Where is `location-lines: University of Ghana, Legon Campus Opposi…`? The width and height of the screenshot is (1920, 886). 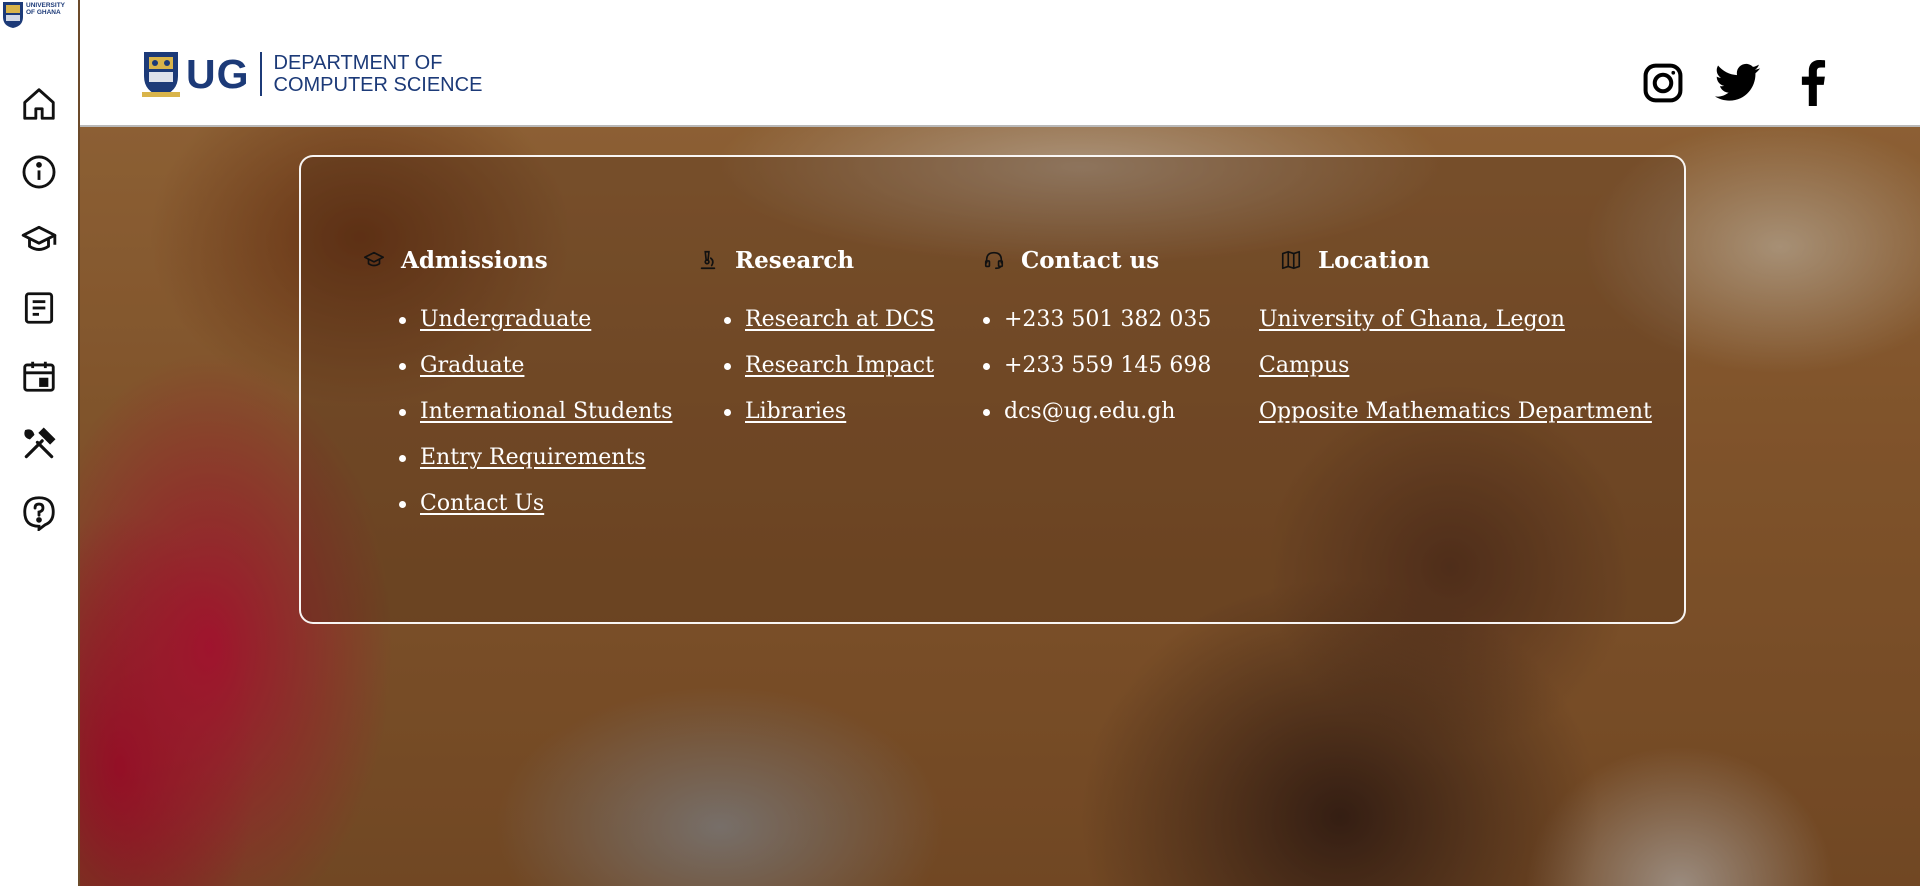
location-lines: University of Ghana, Legon Campus Opposi… is located at coordinates (1455, 374).